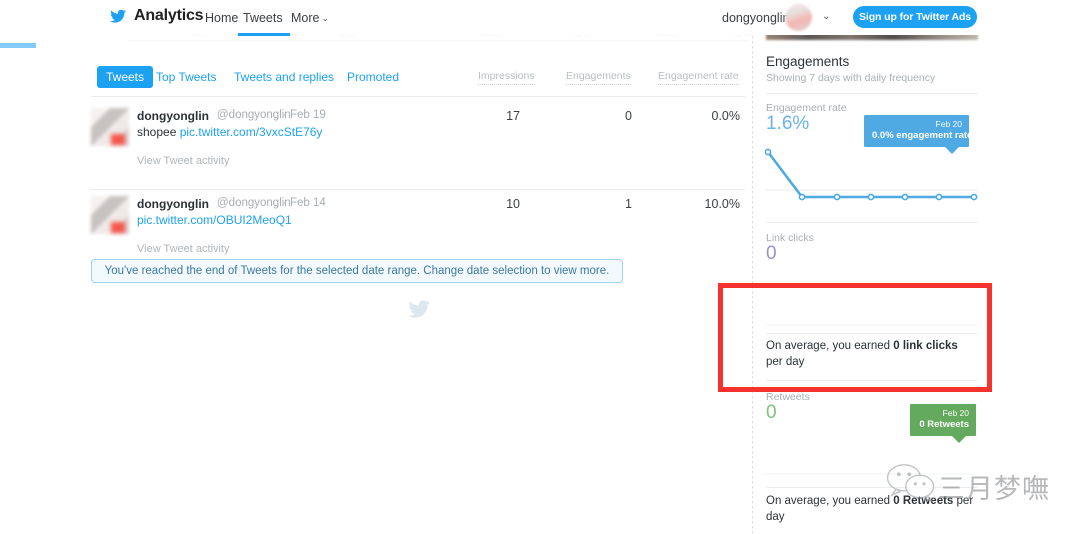 This screenshot has height=534, width=1080. Describe the element at coordinates (788, 123) in the screenshot. I see `engagement-rate-value: 1.6%` at that location.